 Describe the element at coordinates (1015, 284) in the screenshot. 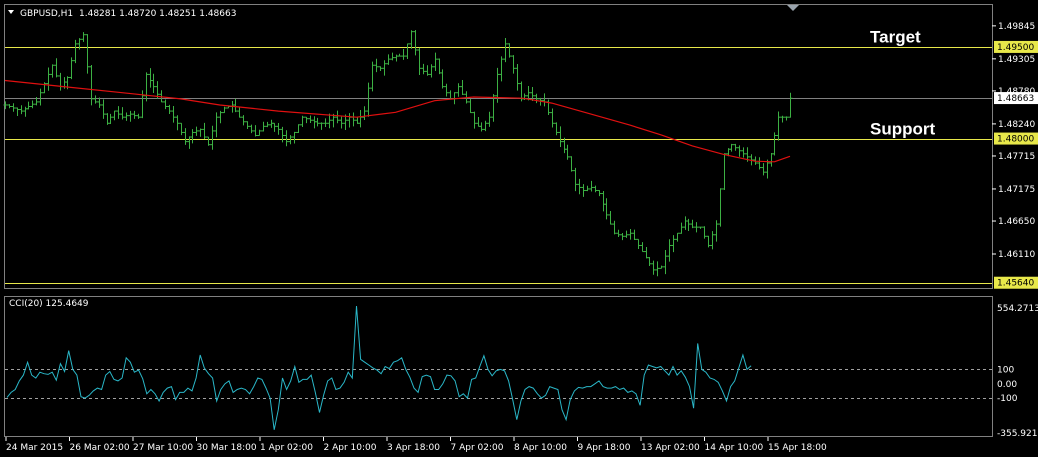

I see `level-price-label: 1.45640` at that location.